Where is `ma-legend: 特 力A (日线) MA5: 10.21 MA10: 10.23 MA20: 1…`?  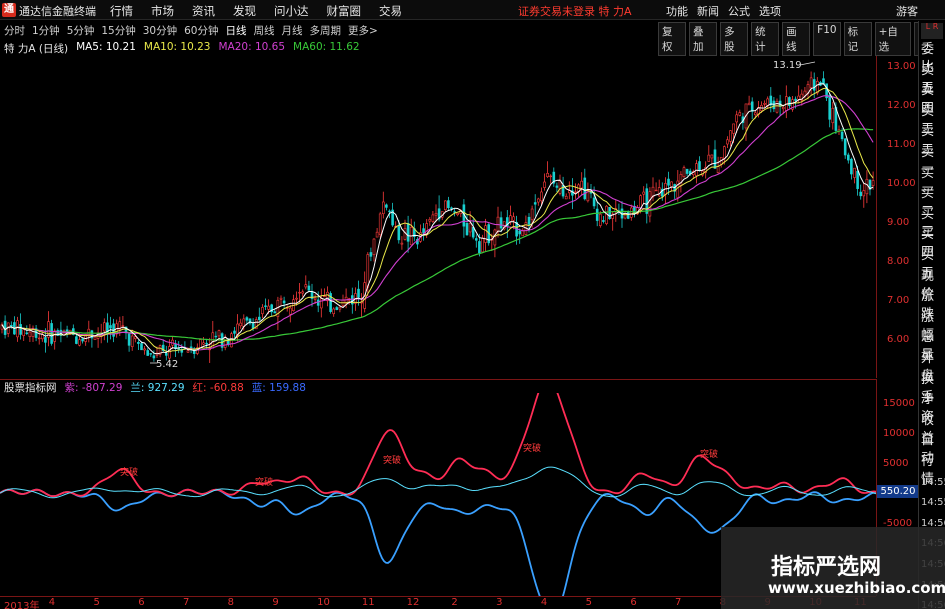 ma-legend: 特 力A (日线) MA5: 10.21 MA10: 10.23 MA20: 1… is located at coordinates (186, 48).